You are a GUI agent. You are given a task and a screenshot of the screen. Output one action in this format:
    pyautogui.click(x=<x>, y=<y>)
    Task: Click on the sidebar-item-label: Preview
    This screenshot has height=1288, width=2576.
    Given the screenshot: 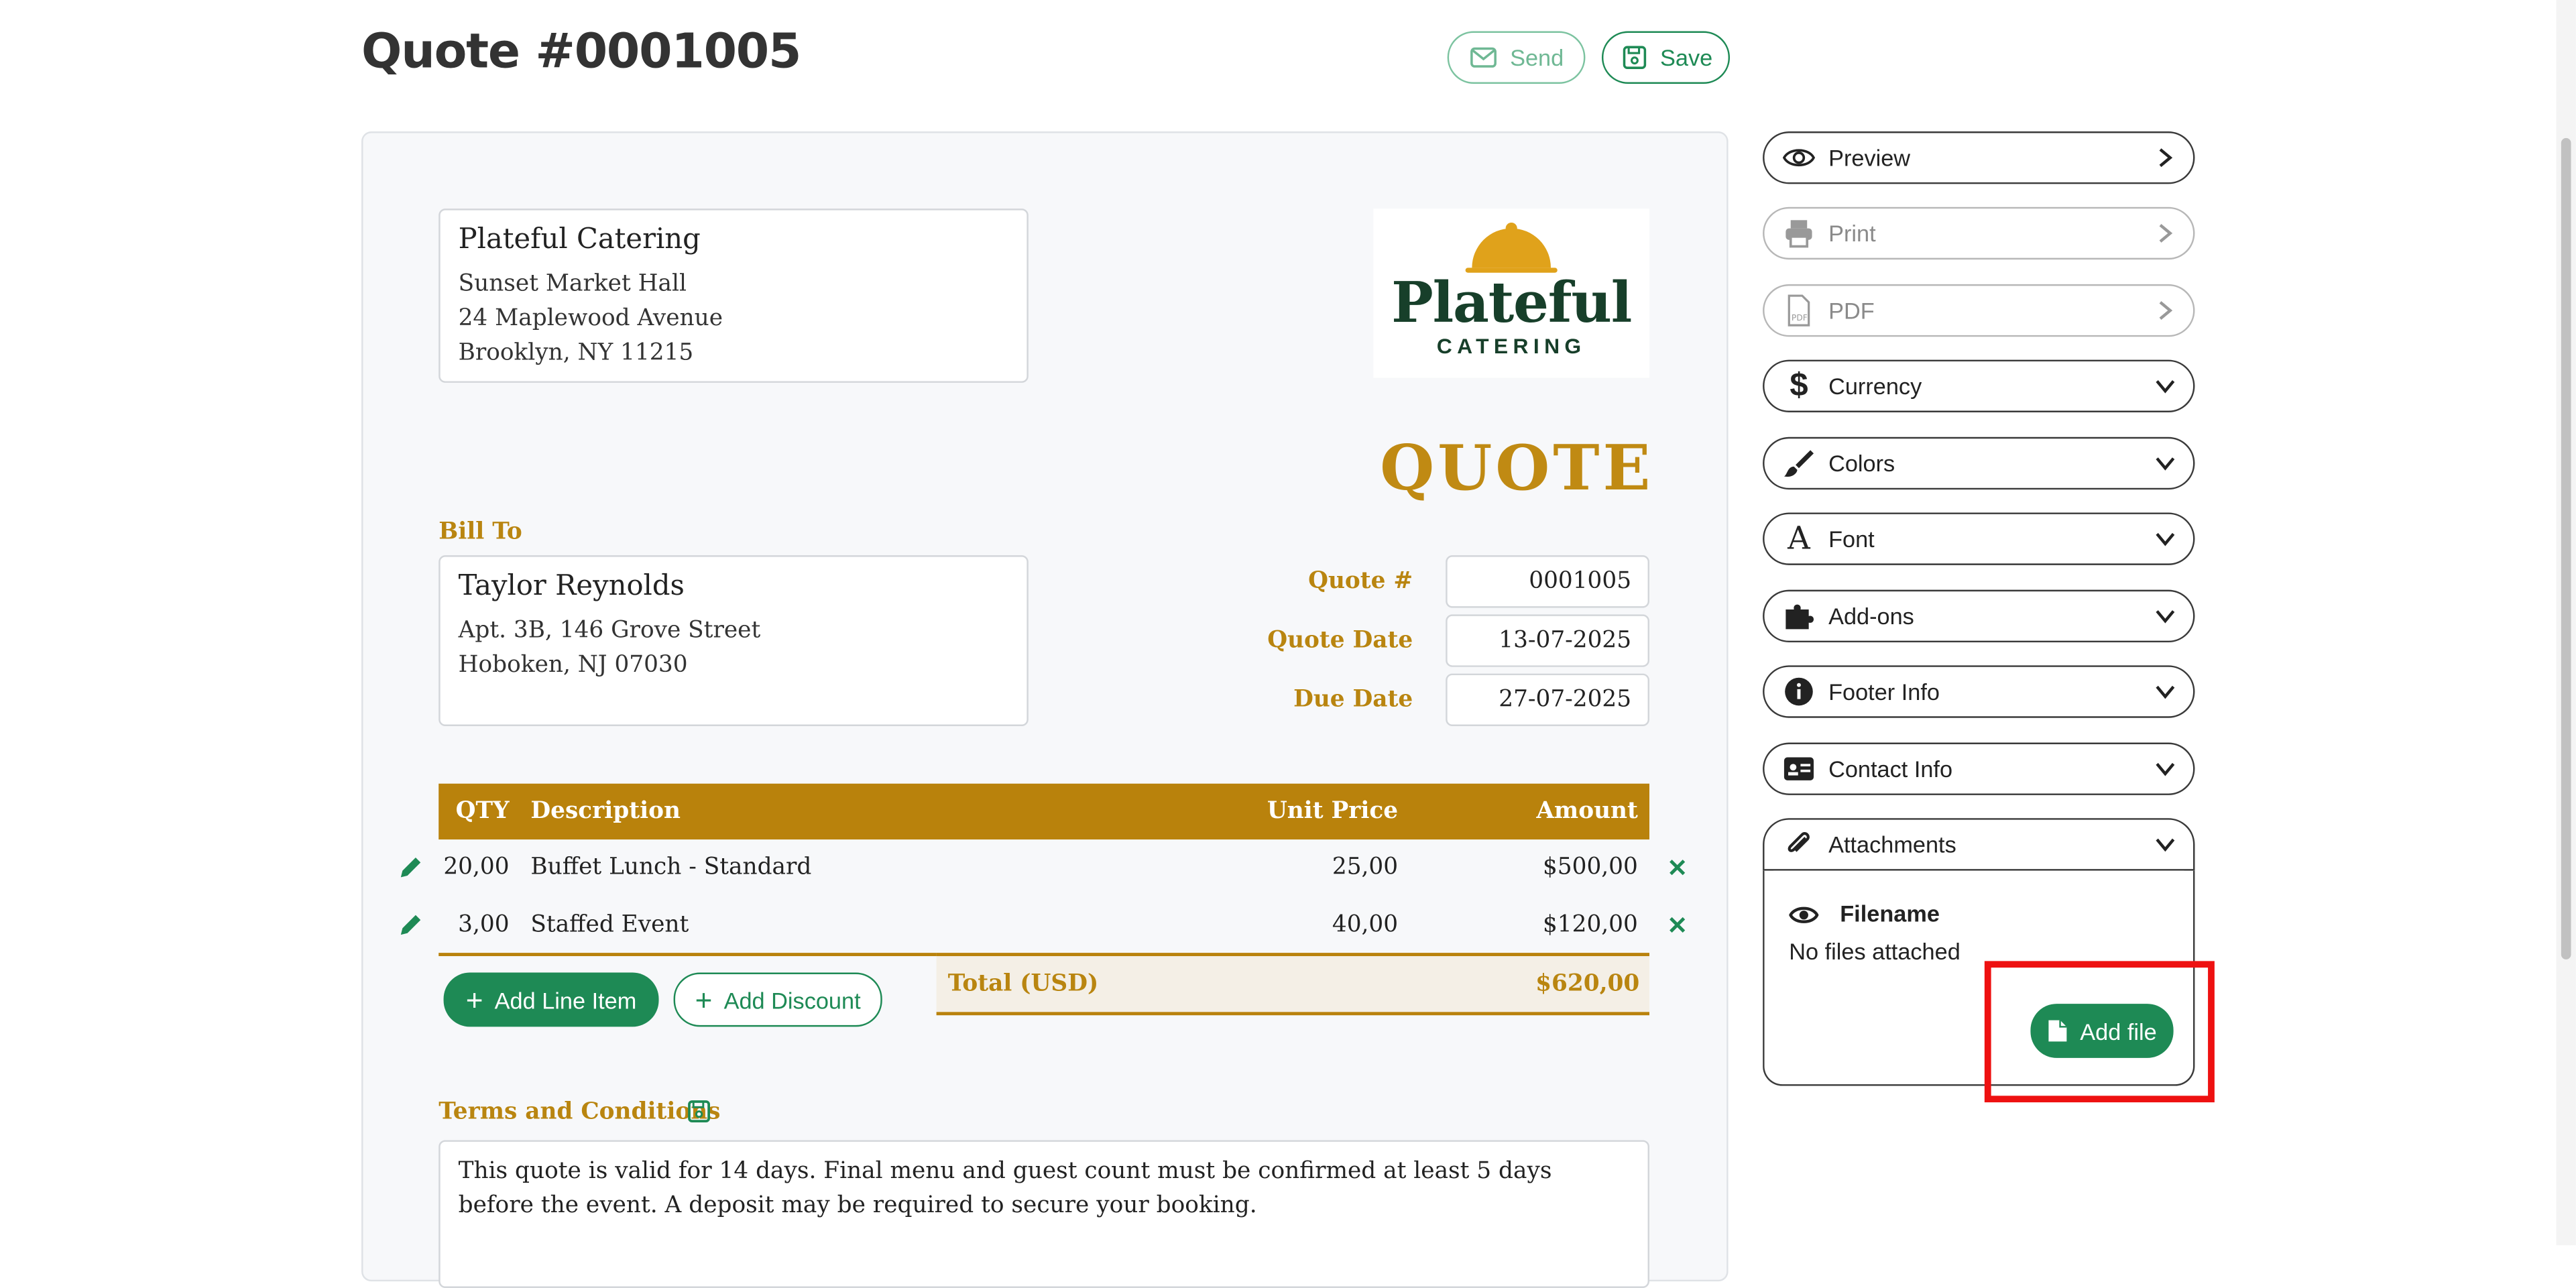 What is the action you would take?
    pyautogui.click(x=1869, y=157)
    